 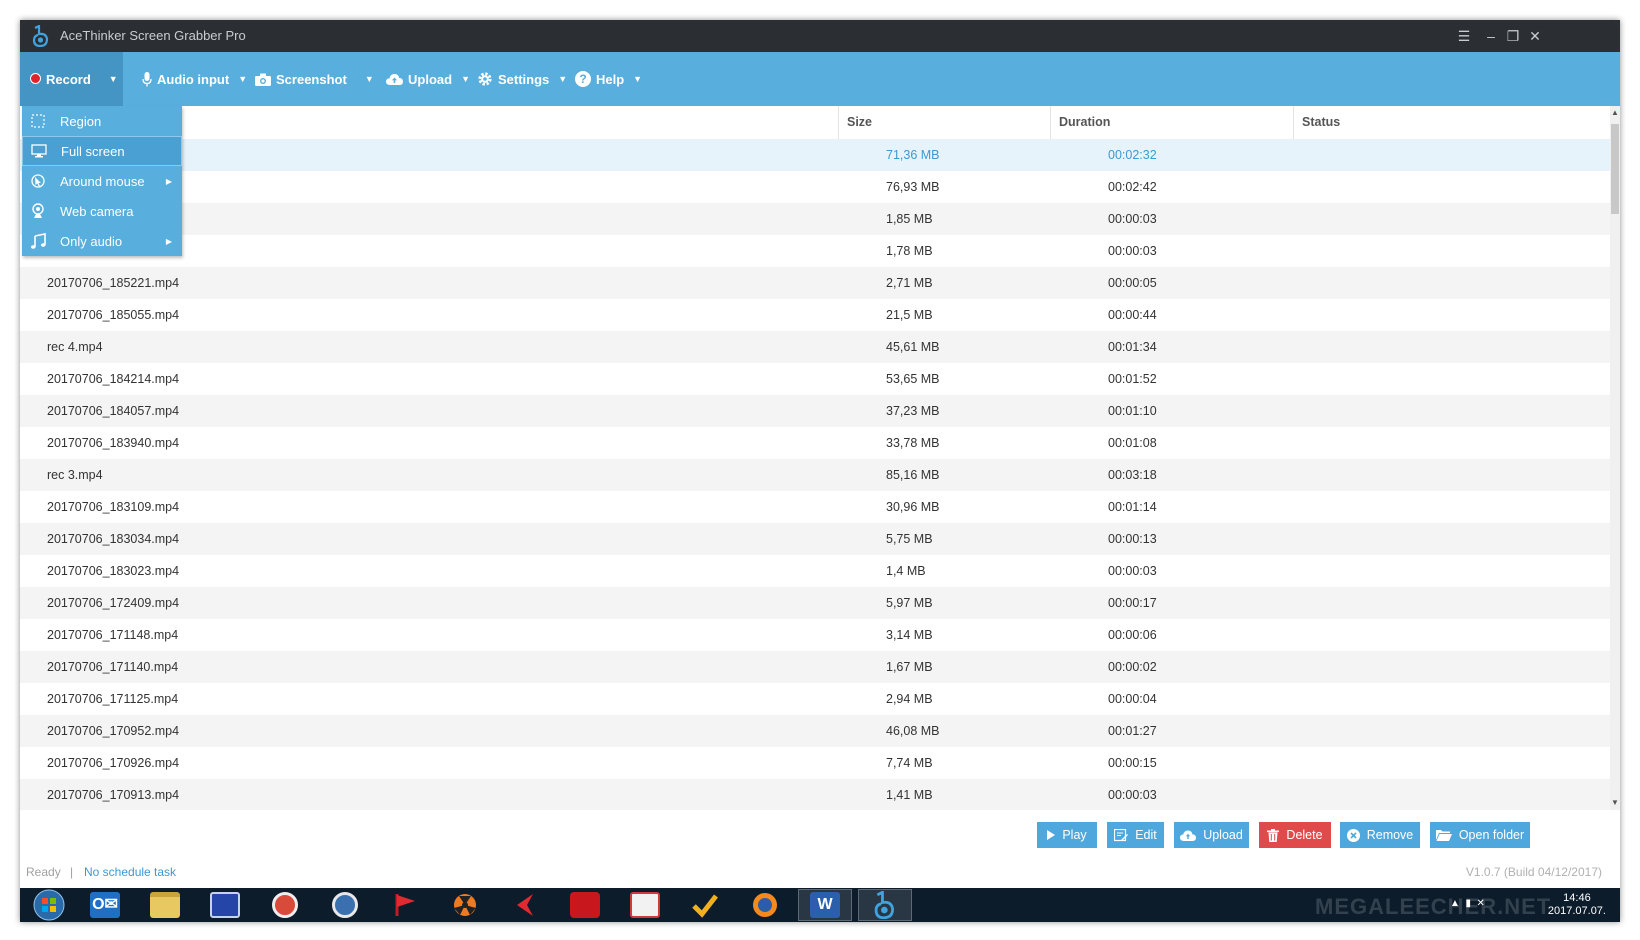 I want to click on globe-app-icon, so click(x=285, y=905).